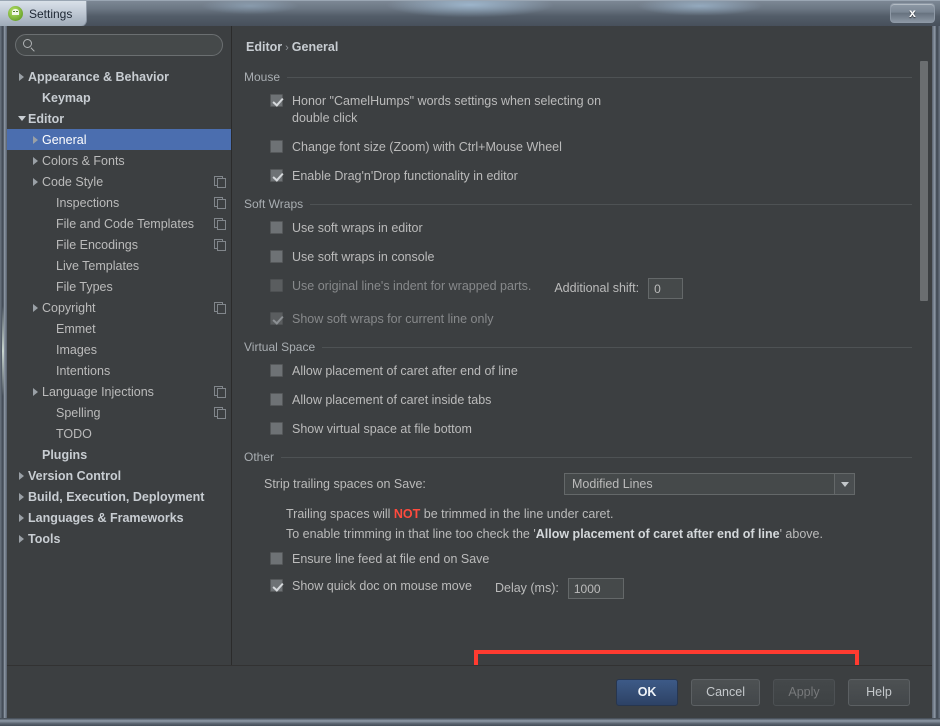  I want to click on strip-trailing-spaces-label: Strip trailing spaces on Save:, so click(345, 484).